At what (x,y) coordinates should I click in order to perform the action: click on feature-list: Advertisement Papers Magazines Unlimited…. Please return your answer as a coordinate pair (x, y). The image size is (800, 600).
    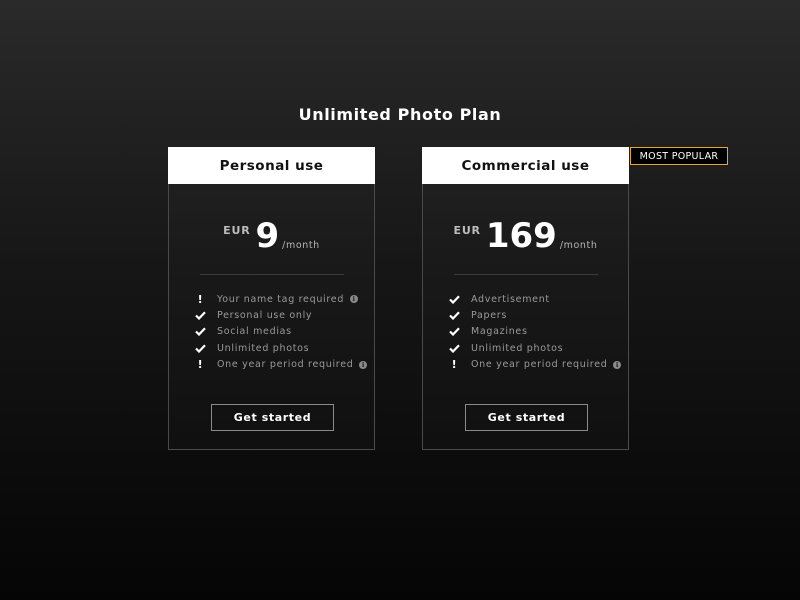
    Looking at the image, I should click on (535, 332).